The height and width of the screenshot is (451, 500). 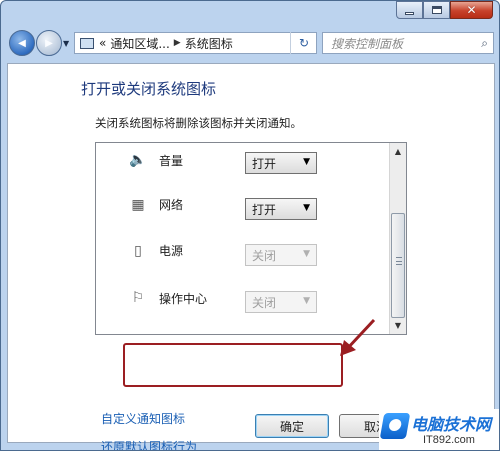 I want to click on caption-buttons: ✕, so click(x=444, y=10).